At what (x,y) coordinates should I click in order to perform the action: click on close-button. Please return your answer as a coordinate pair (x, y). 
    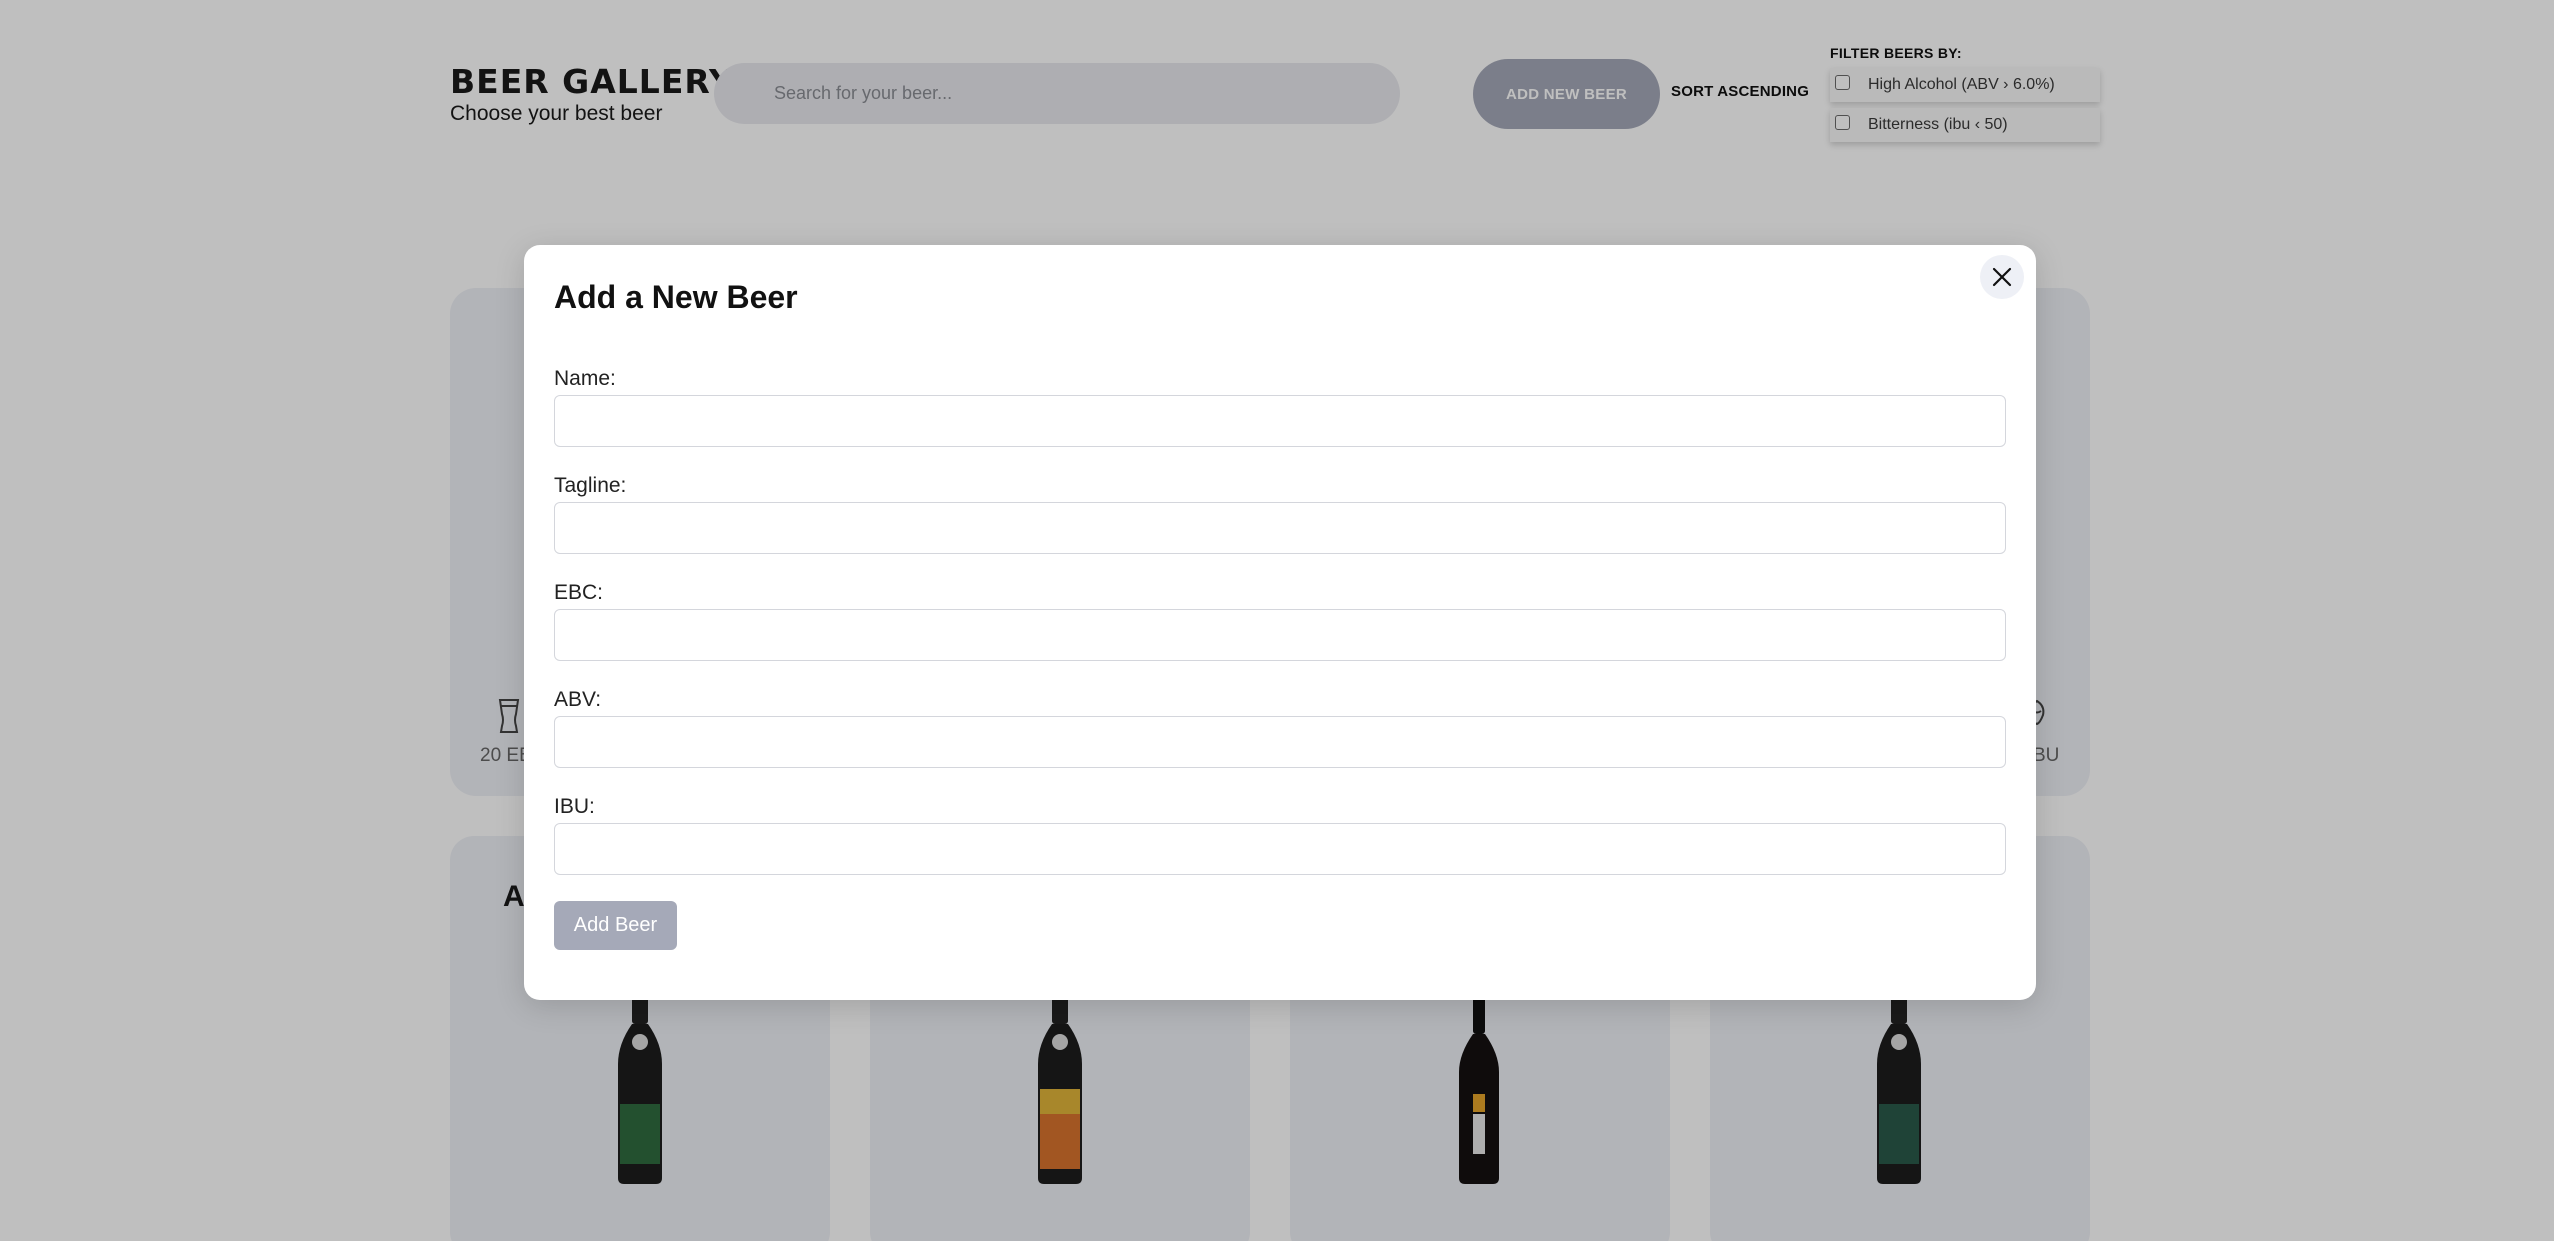
    Looking at the image, I should click on (2002, 277).